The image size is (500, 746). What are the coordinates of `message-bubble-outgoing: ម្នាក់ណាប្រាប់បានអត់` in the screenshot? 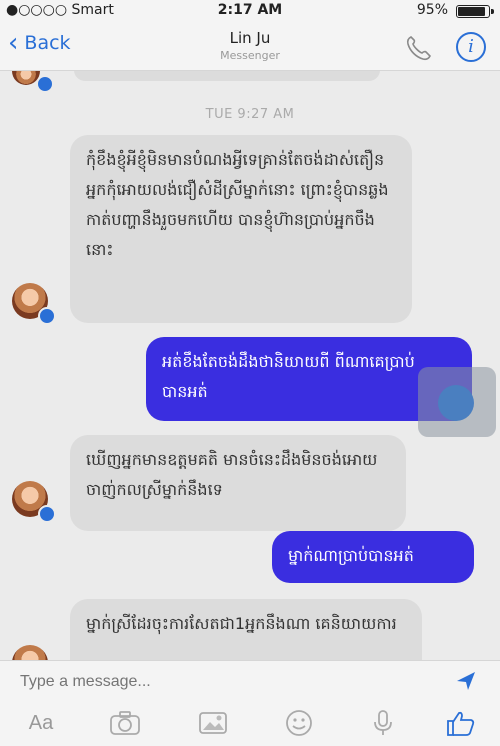 It's located at (373, 557).